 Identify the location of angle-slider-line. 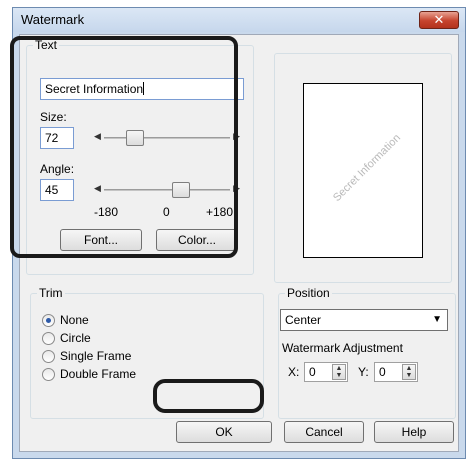
(167, 190).